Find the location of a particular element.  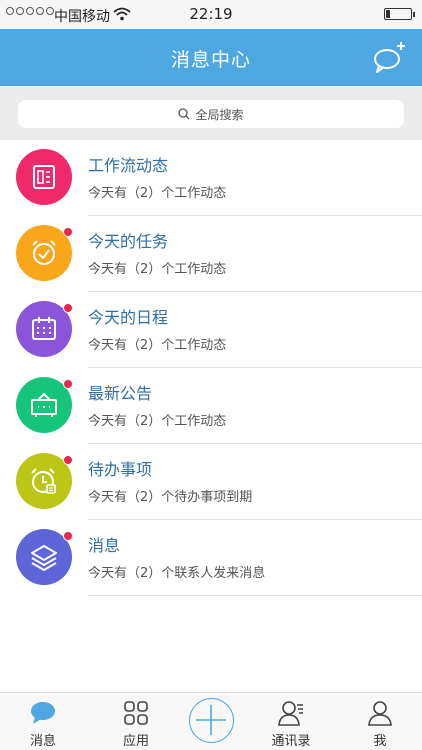

tab-me: 我 is located at coordinates (380, 721).